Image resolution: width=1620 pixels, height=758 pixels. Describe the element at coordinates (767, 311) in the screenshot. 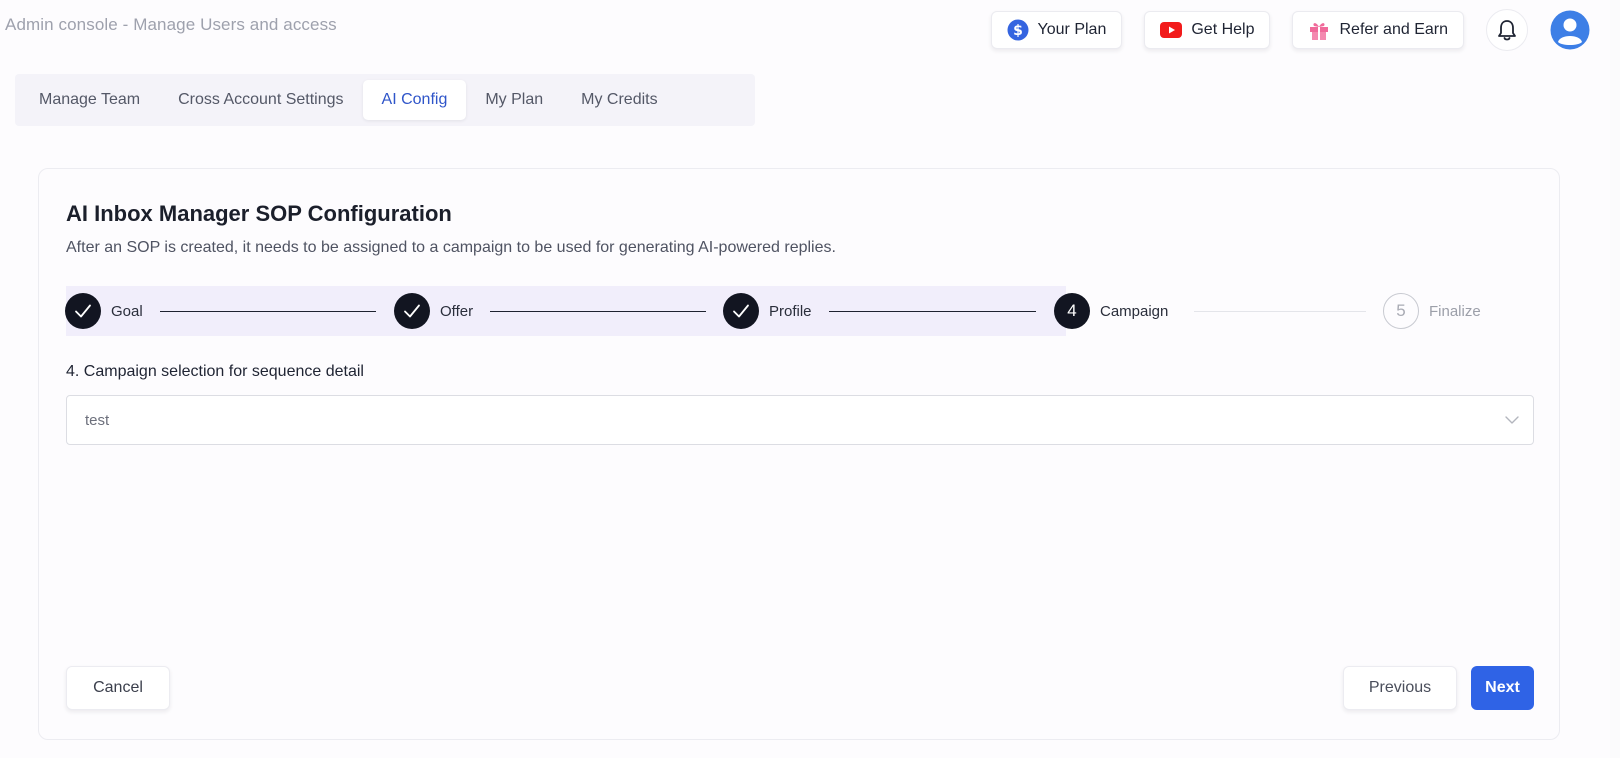

I see `step-profile: Profile` at that location.